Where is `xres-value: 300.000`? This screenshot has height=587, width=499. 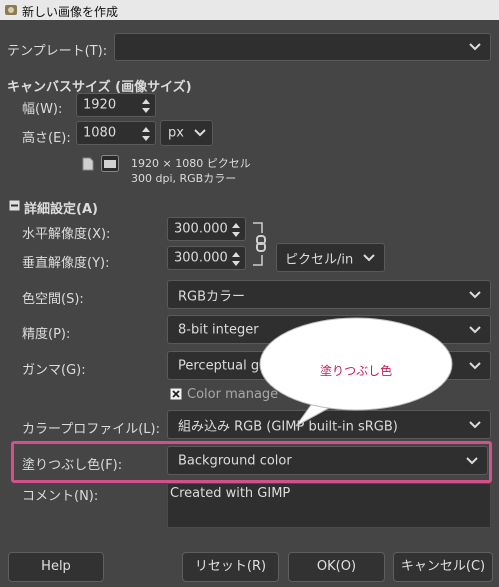
xres-value: 300.000 is located at coordinates (201, 229).